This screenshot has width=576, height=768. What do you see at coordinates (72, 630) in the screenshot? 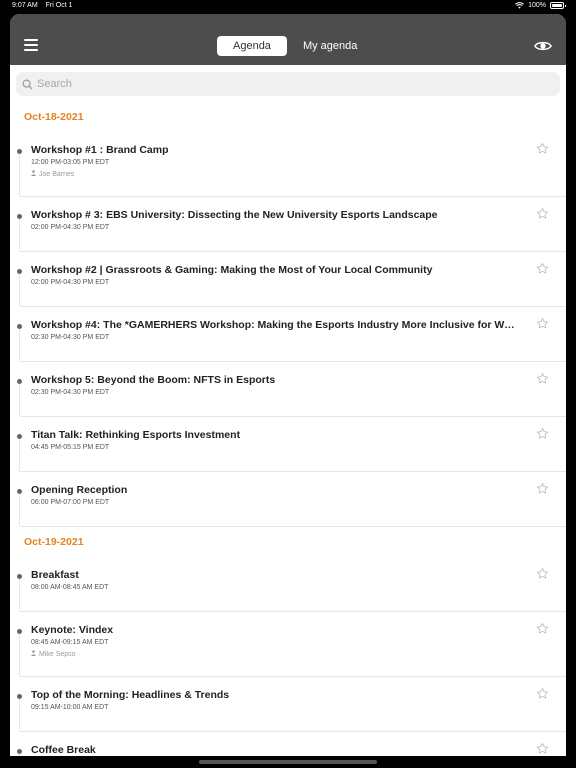
I see `session-title: Keynote: Vindex` at bounding box center [72, 630].